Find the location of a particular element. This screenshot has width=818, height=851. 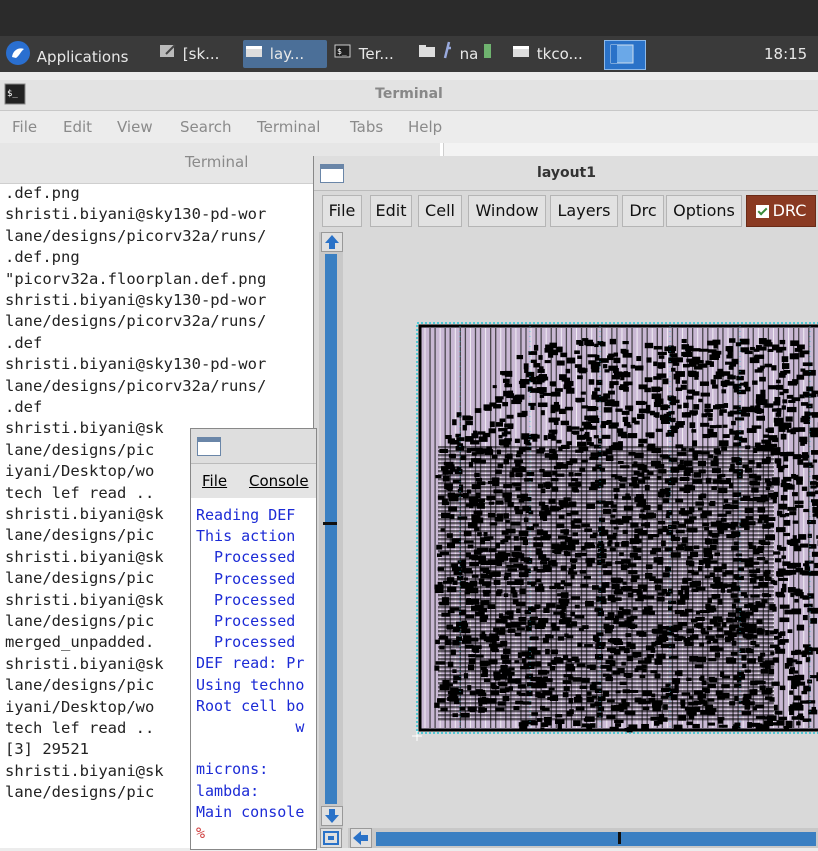

inkscape-icon is located at coordinates (448, 54).